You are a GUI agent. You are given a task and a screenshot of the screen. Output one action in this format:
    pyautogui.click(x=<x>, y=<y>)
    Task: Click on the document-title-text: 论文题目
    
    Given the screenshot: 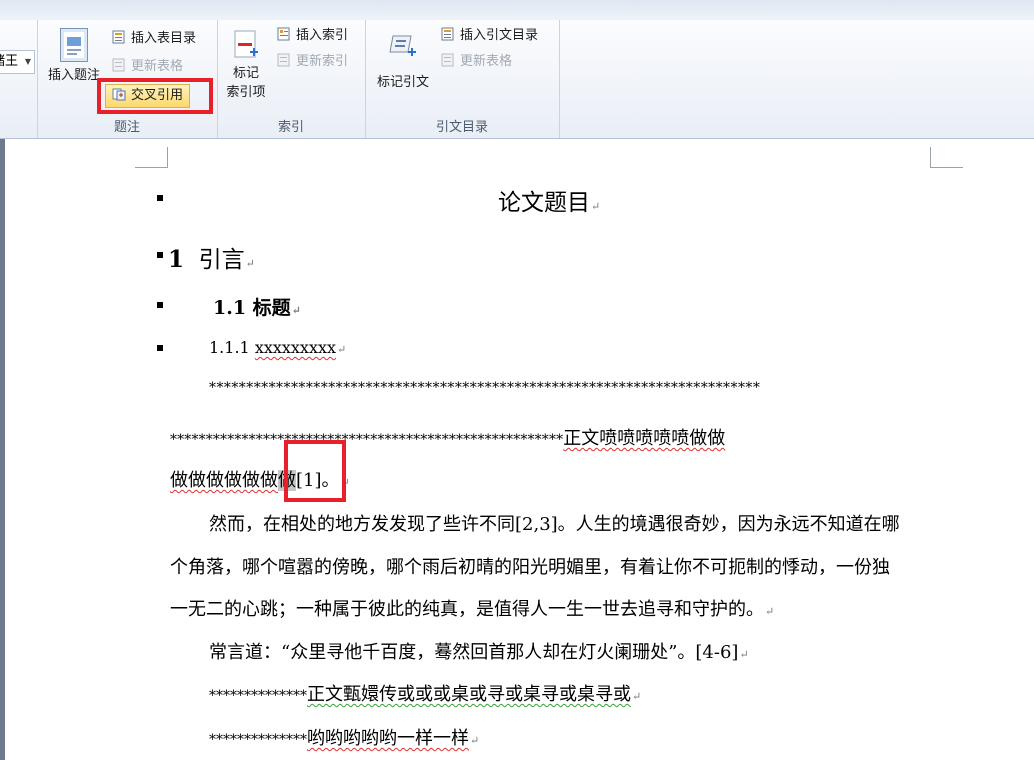 What is the action you would take?
    pyautogui.click(x=544, y=203)
    